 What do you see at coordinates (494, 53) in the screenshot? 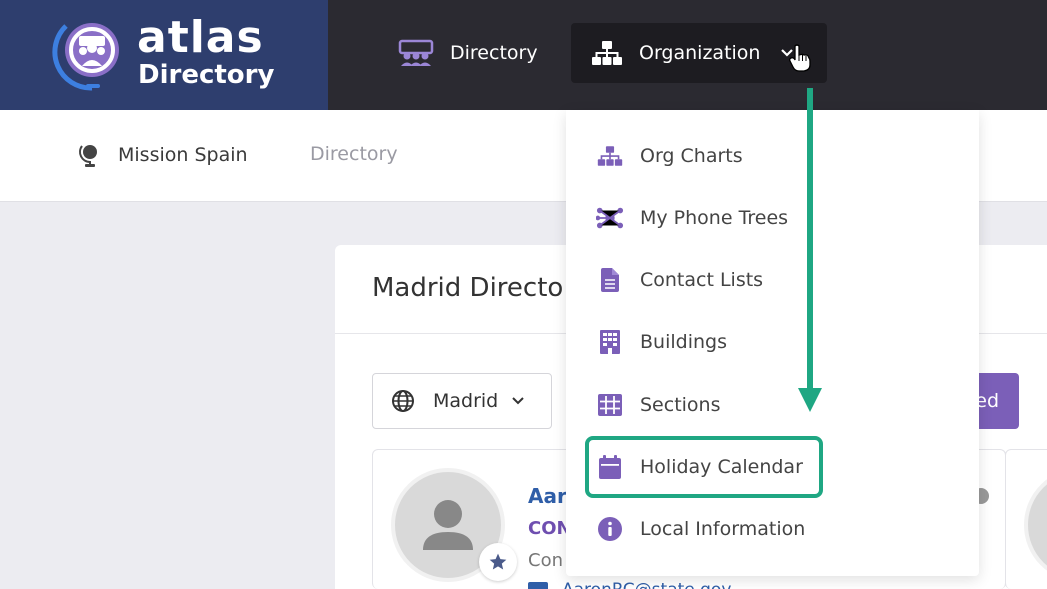
I see `nav-directory-label: Directory` at bounding box center [494, 53].